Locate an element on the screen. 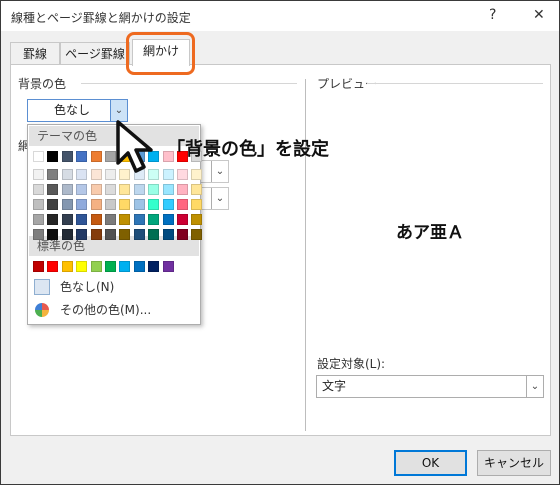 The height and width of the screenshot is (485, 560). tab-borders-label: 罫線 is located at coordinates (34, 54).